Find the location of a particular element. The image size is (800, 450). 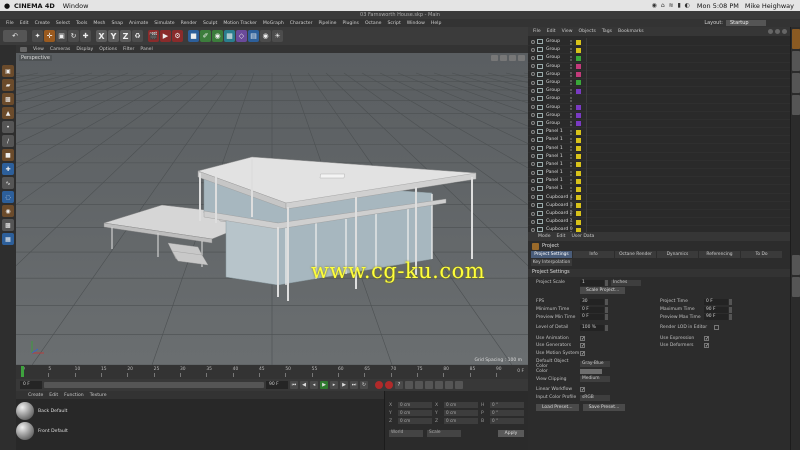

nurbs-icon: ◉ is located at coordinates (217, 36).